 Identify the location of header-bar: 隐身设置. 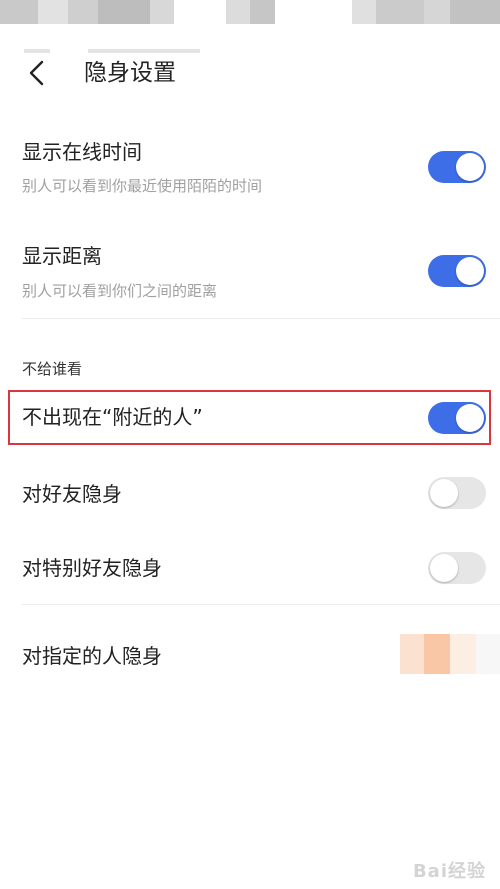
(250, 74).